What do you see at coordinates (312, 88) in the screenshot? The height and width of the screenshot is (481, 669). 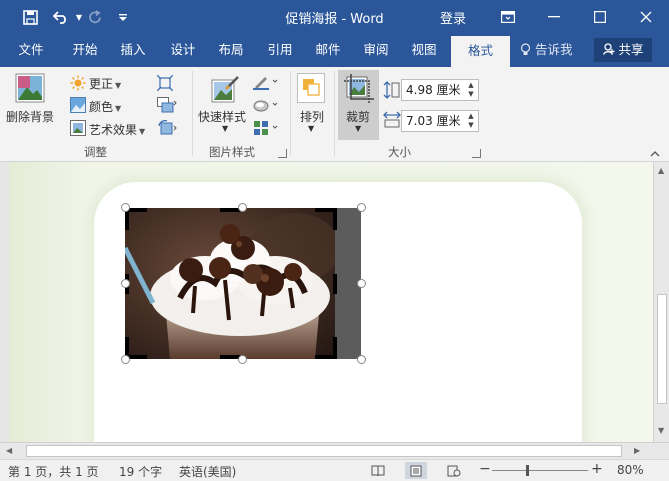 I see `arrange-icon` at bounding box center [312, 88].